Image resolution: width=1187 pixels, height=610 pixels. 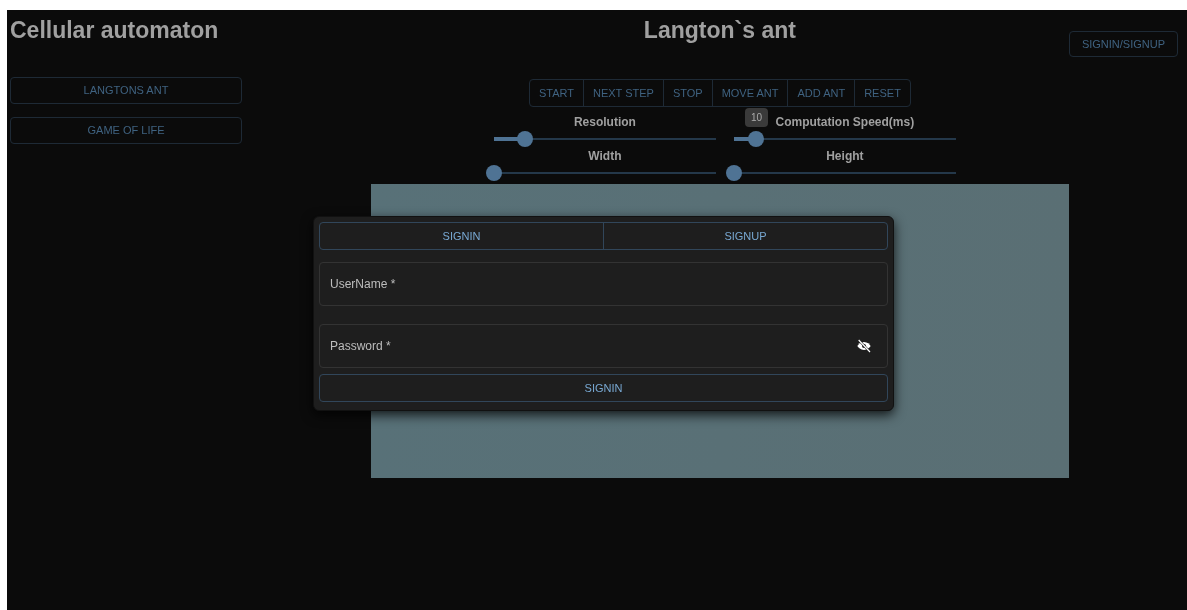 I want to click on dialog-tab: SIGNUP, so click(x=745, y=236).